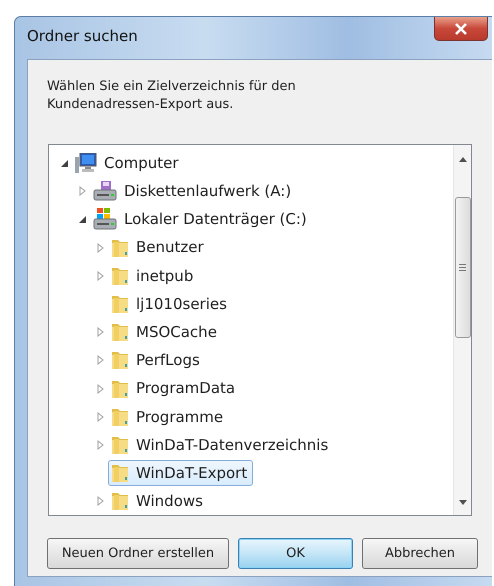  I want to click on tree-item-label: inetpub, so click(165, 276).